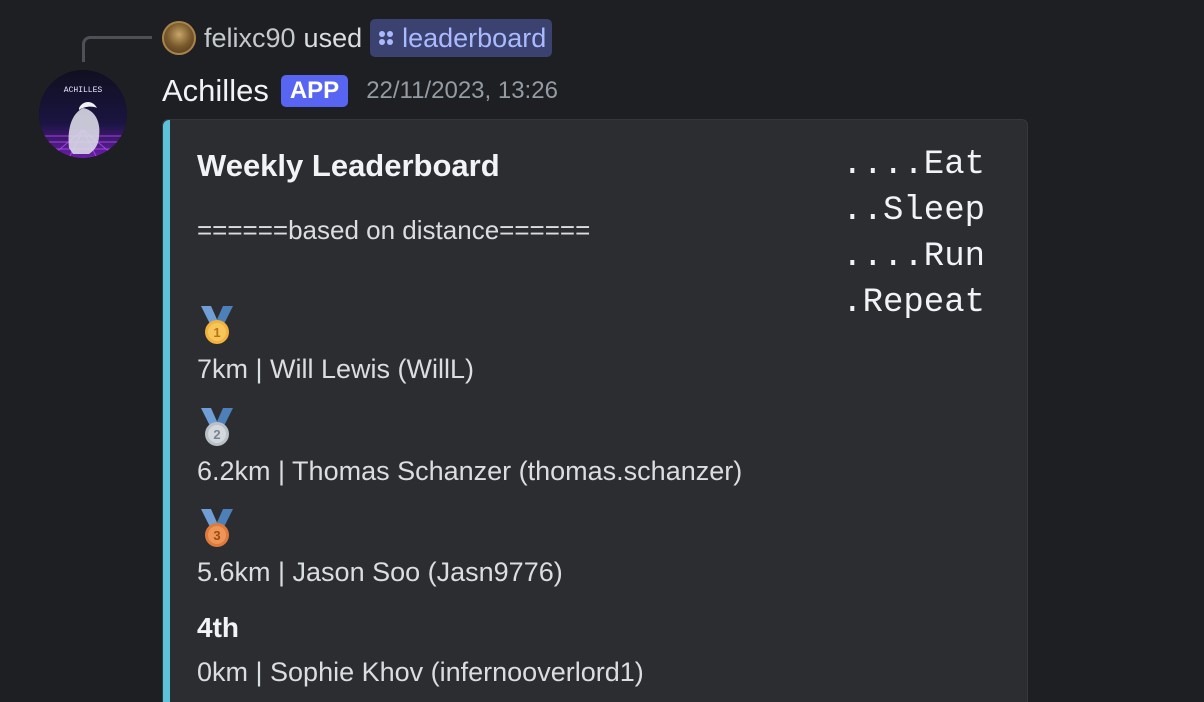  What do you see at coordinates (913, 257) in the screenshot?
I see `motto-line: ....Run` at bounding box center [913, 257].